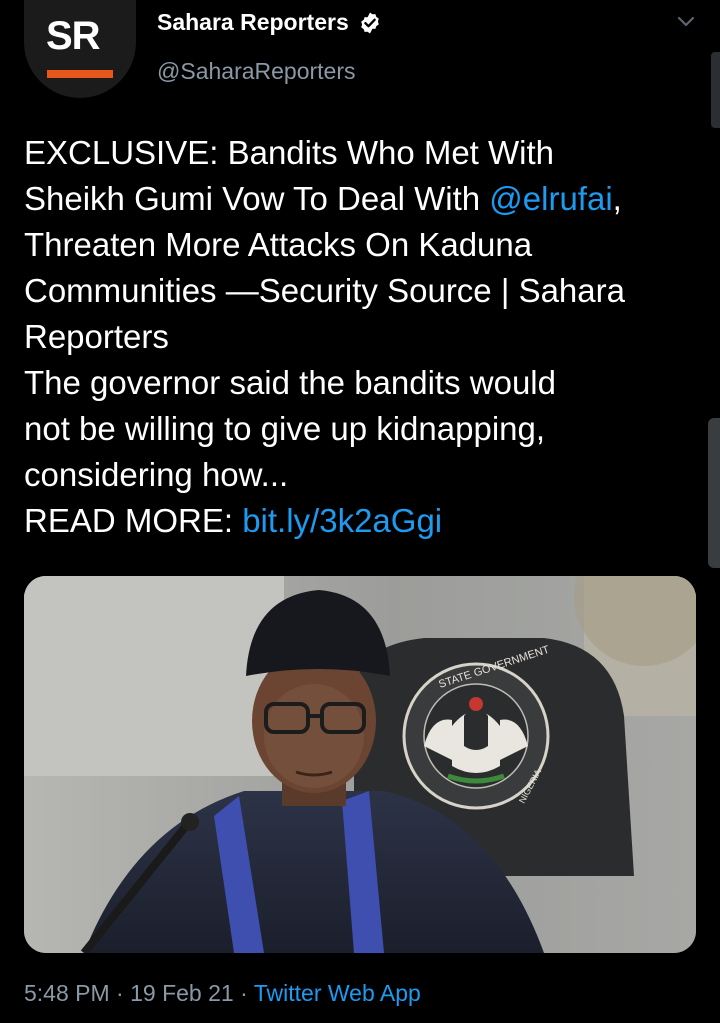 This screenshot has width=720, height=1023. I want to click on tweet-text-line: READ MORE: bit.ly/3k2aGgi, so click(360, 521).